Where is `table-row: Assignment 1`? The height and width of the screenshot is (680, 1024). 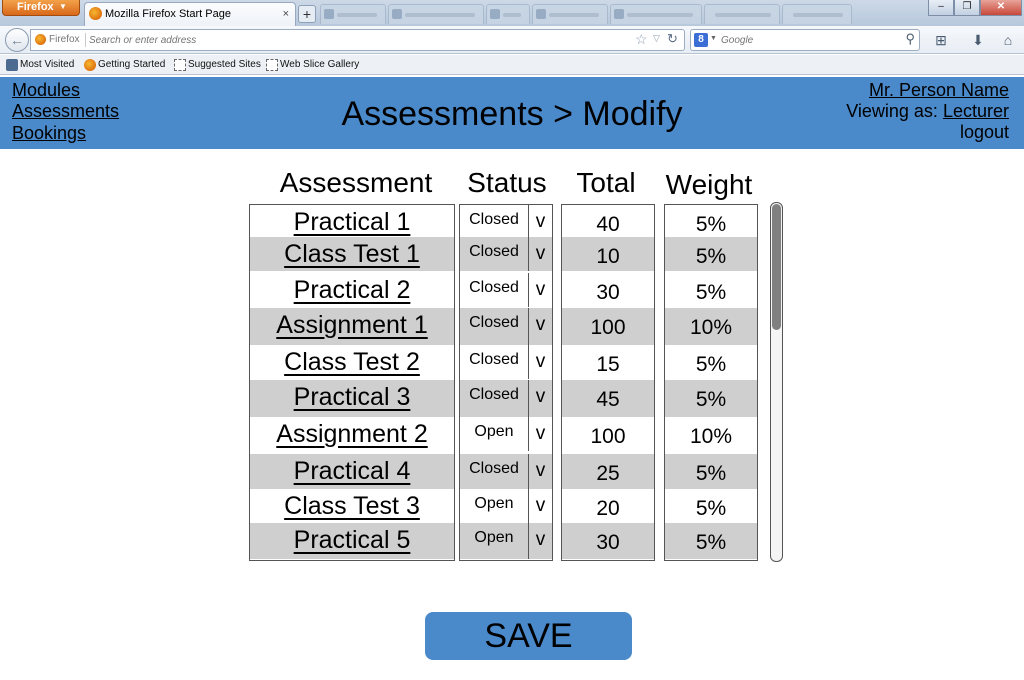 table-row: Assignment 1 is located at coordinates (352, 326).